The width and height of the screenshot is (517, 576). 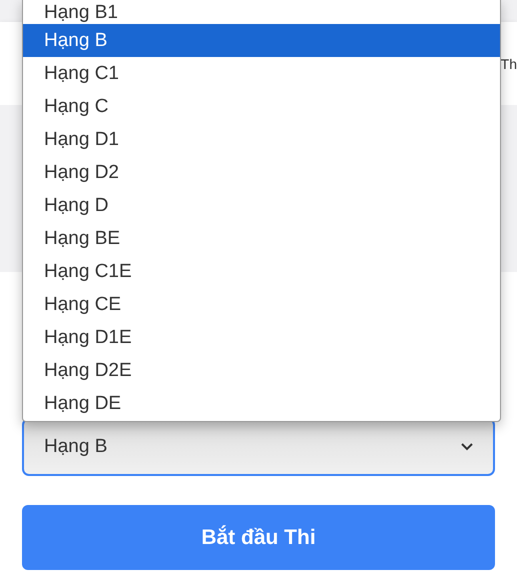 I want to click on dropdown-option: Hạng CE, so click(x=261, y=304).